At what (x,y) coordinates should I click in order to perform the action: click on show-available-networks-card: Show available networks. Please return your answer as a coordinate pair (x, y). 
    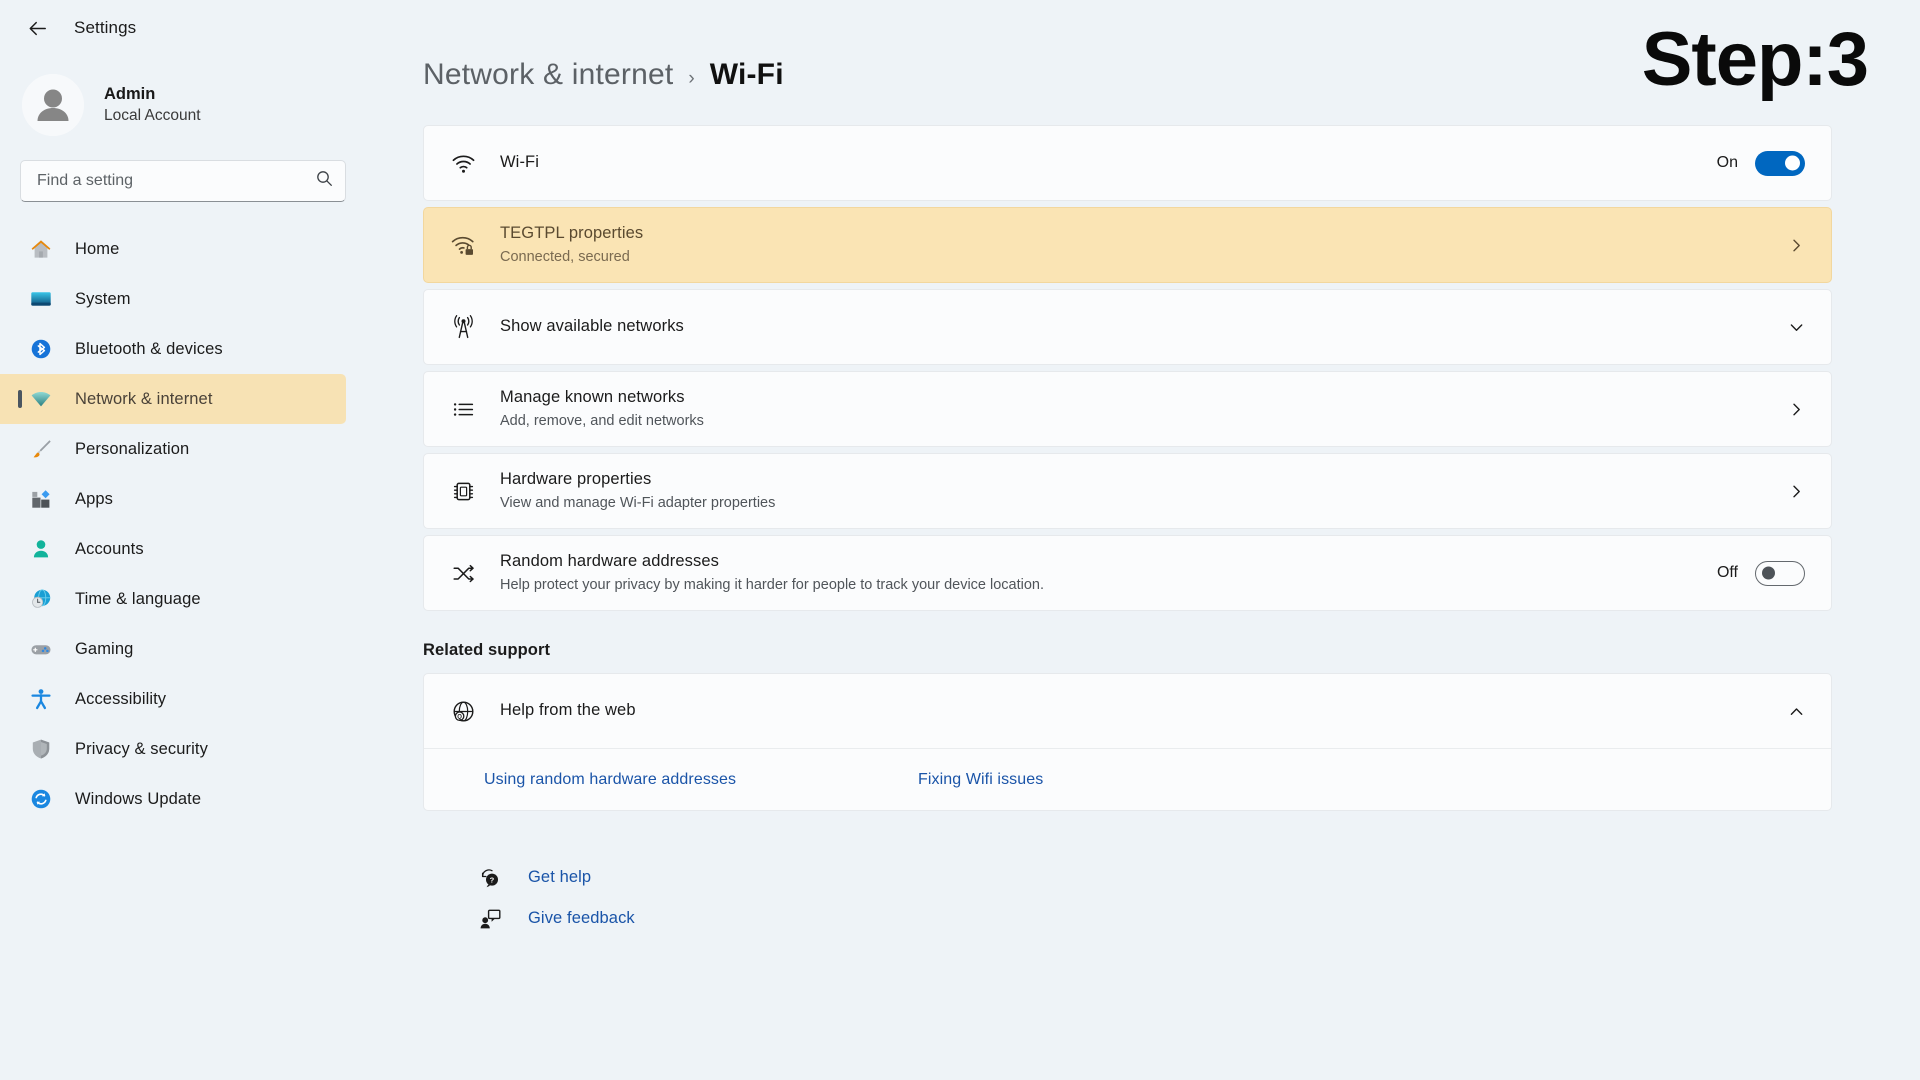
    Looking at the image, I should click on (1127, 327).